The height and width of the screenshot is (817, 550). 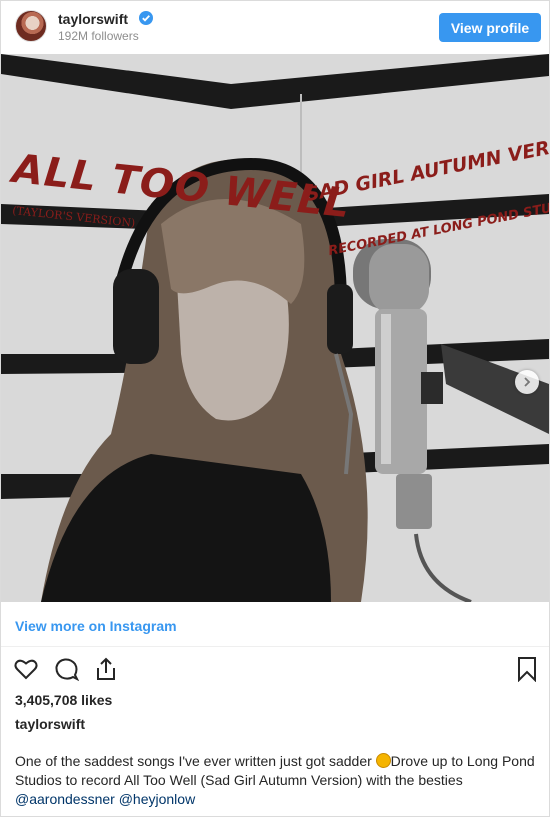 What do you see at coordinates (383, 760) in the screenshot?
I see `upside-down-face-emoji-icon` at bounding box center [383, 760].